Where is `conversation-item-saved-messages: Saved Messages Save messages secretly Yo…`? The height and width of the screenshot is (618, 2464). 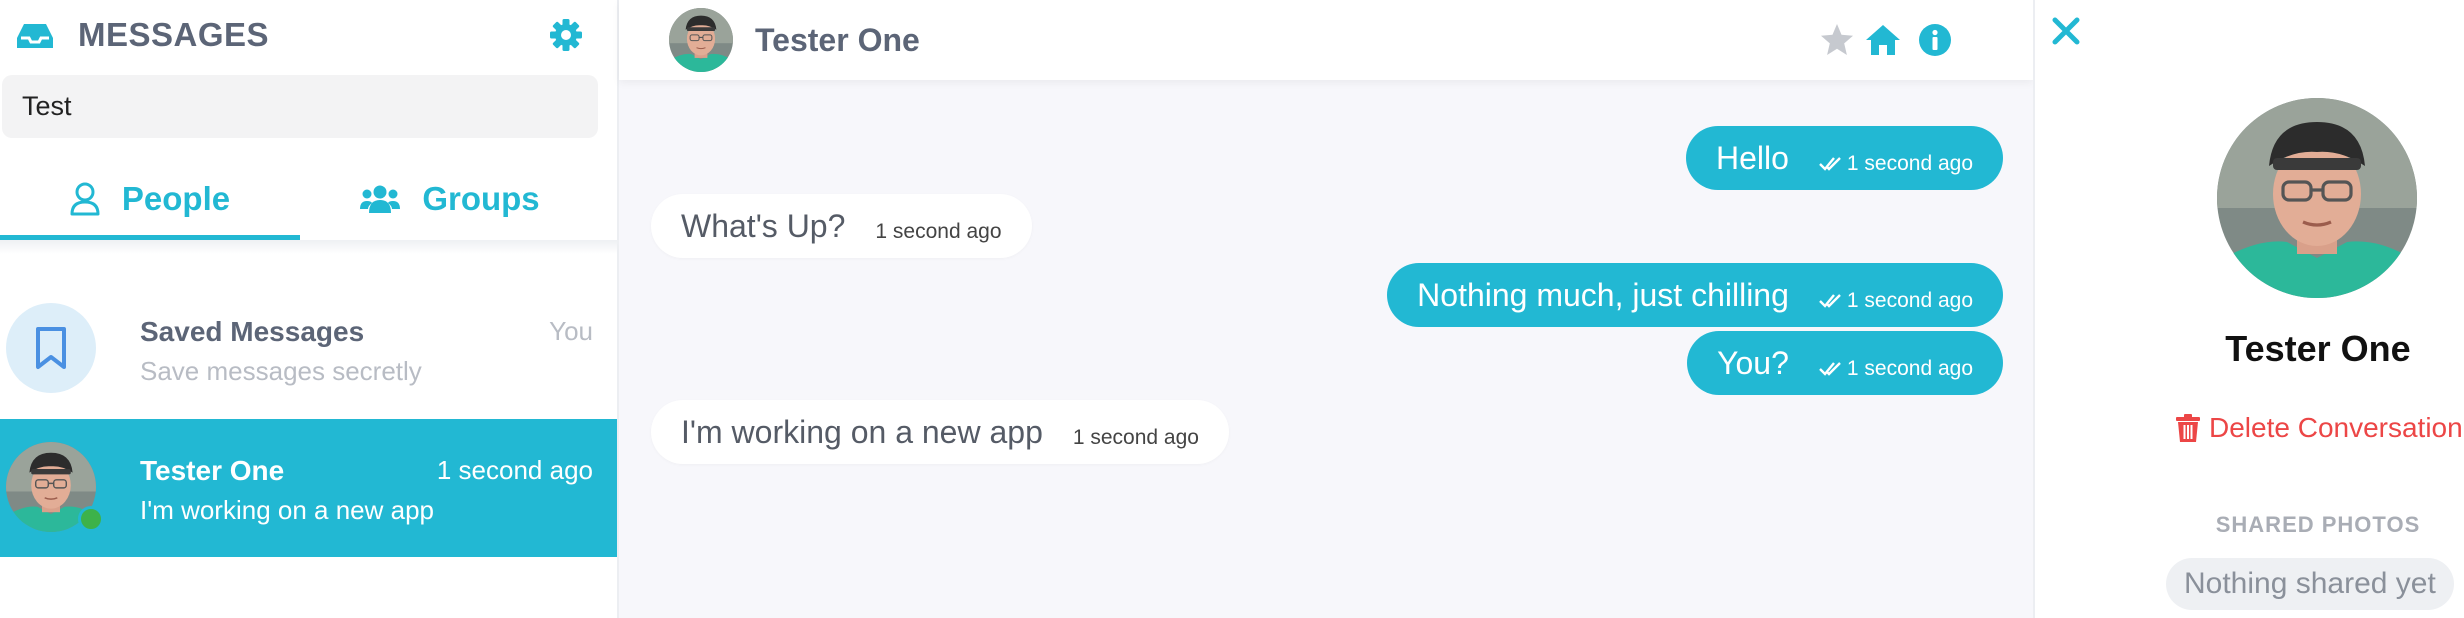
conversation-item-saved-messages: Saved Messages Save messages secretly Yo… is located at coordinates (308, 349).